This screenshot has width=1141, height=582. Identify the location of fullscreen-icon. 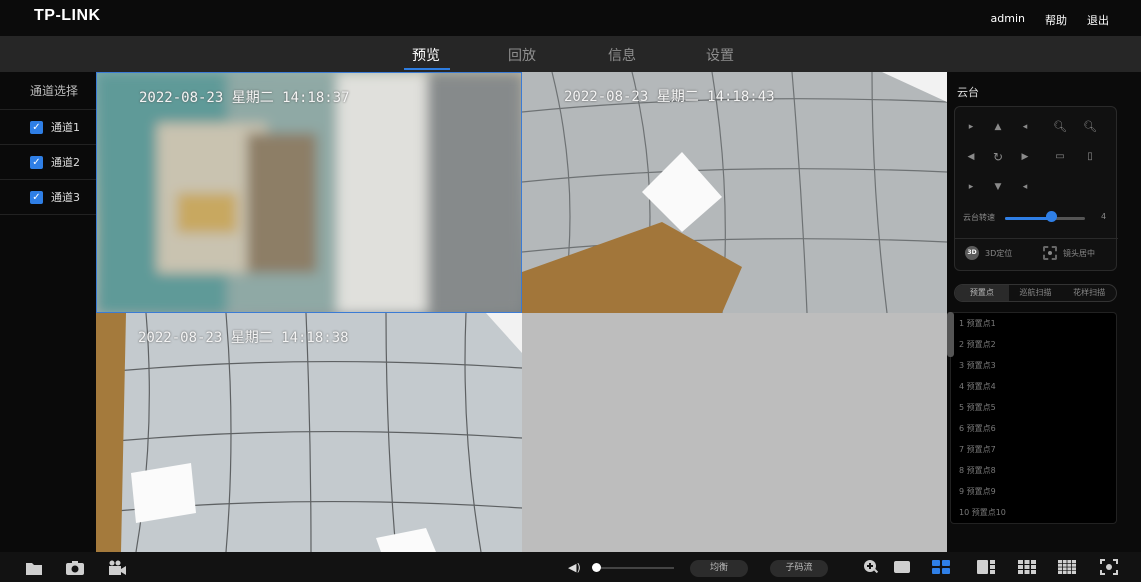
(1109, 567).